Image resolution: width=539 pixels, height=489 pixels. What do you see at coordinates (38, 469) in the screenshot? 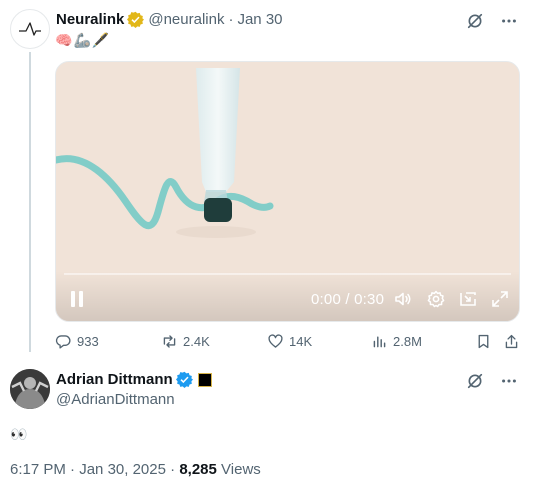
I see `post-time: 6:17 PM` at bounding box center [38, 469].